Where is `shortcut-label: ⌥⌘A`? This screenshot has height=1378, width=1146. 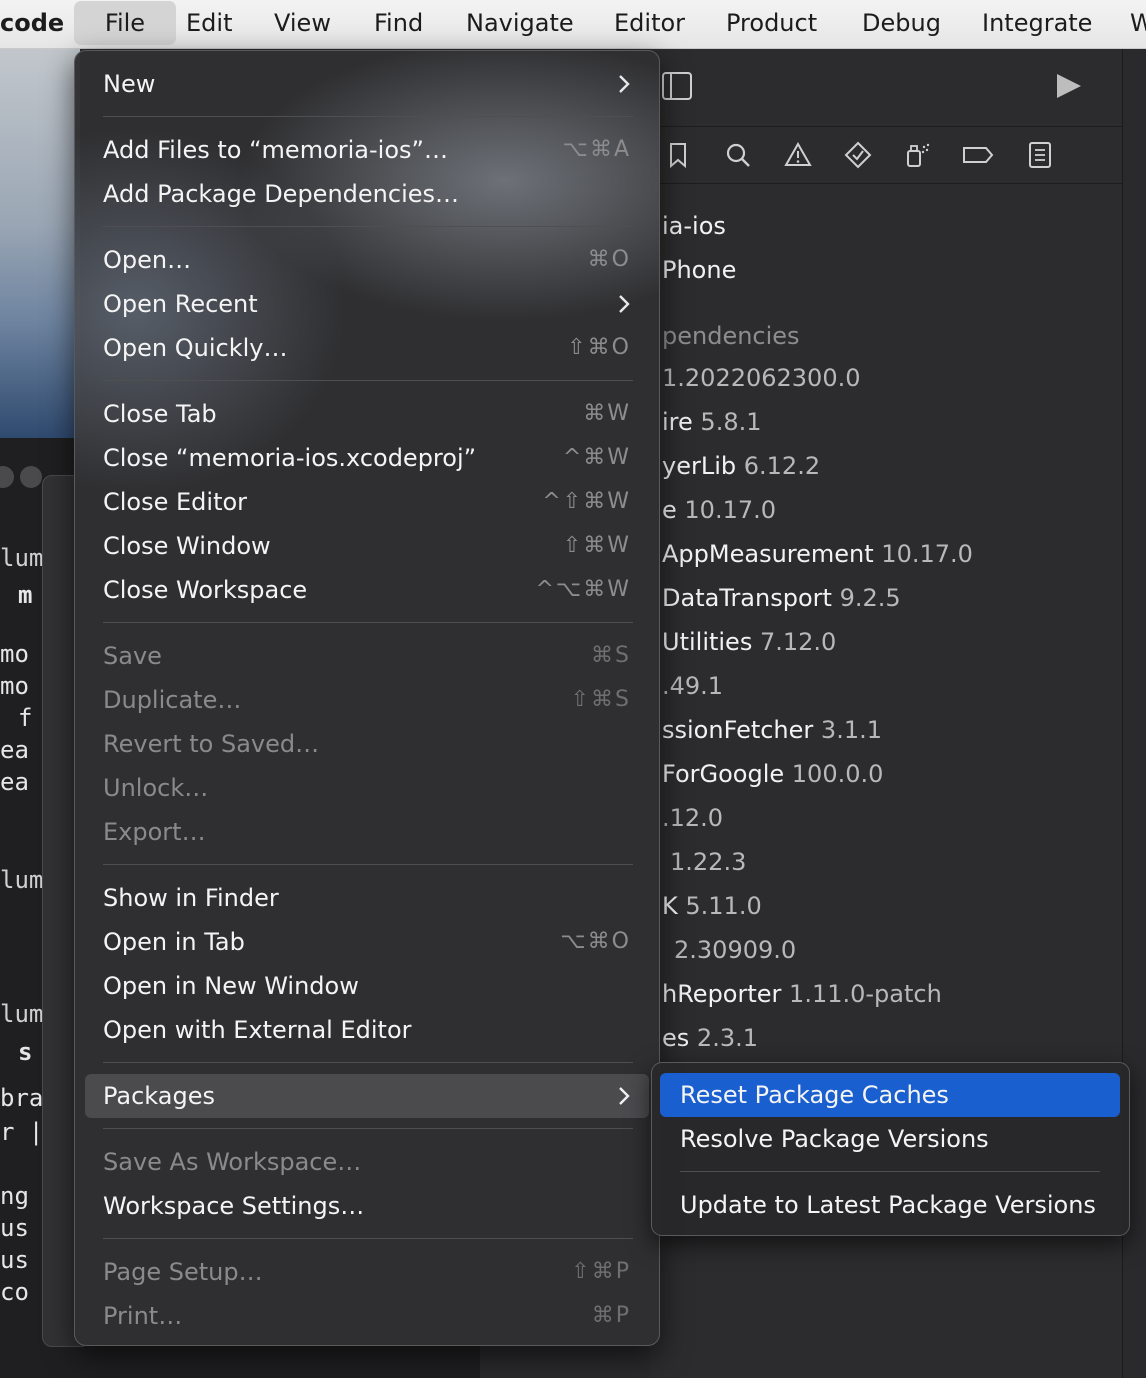 shortcut-label: ⌥⌘A is located at coordinates (596, 149).